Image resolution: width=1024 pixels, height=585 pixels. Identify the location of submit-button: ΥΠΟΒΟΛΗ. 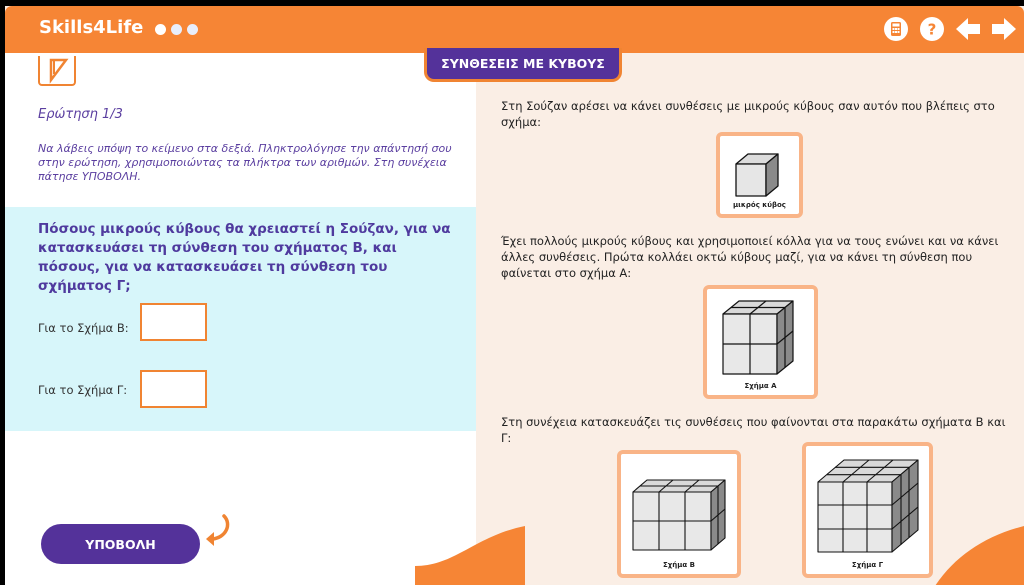
(120, 544).